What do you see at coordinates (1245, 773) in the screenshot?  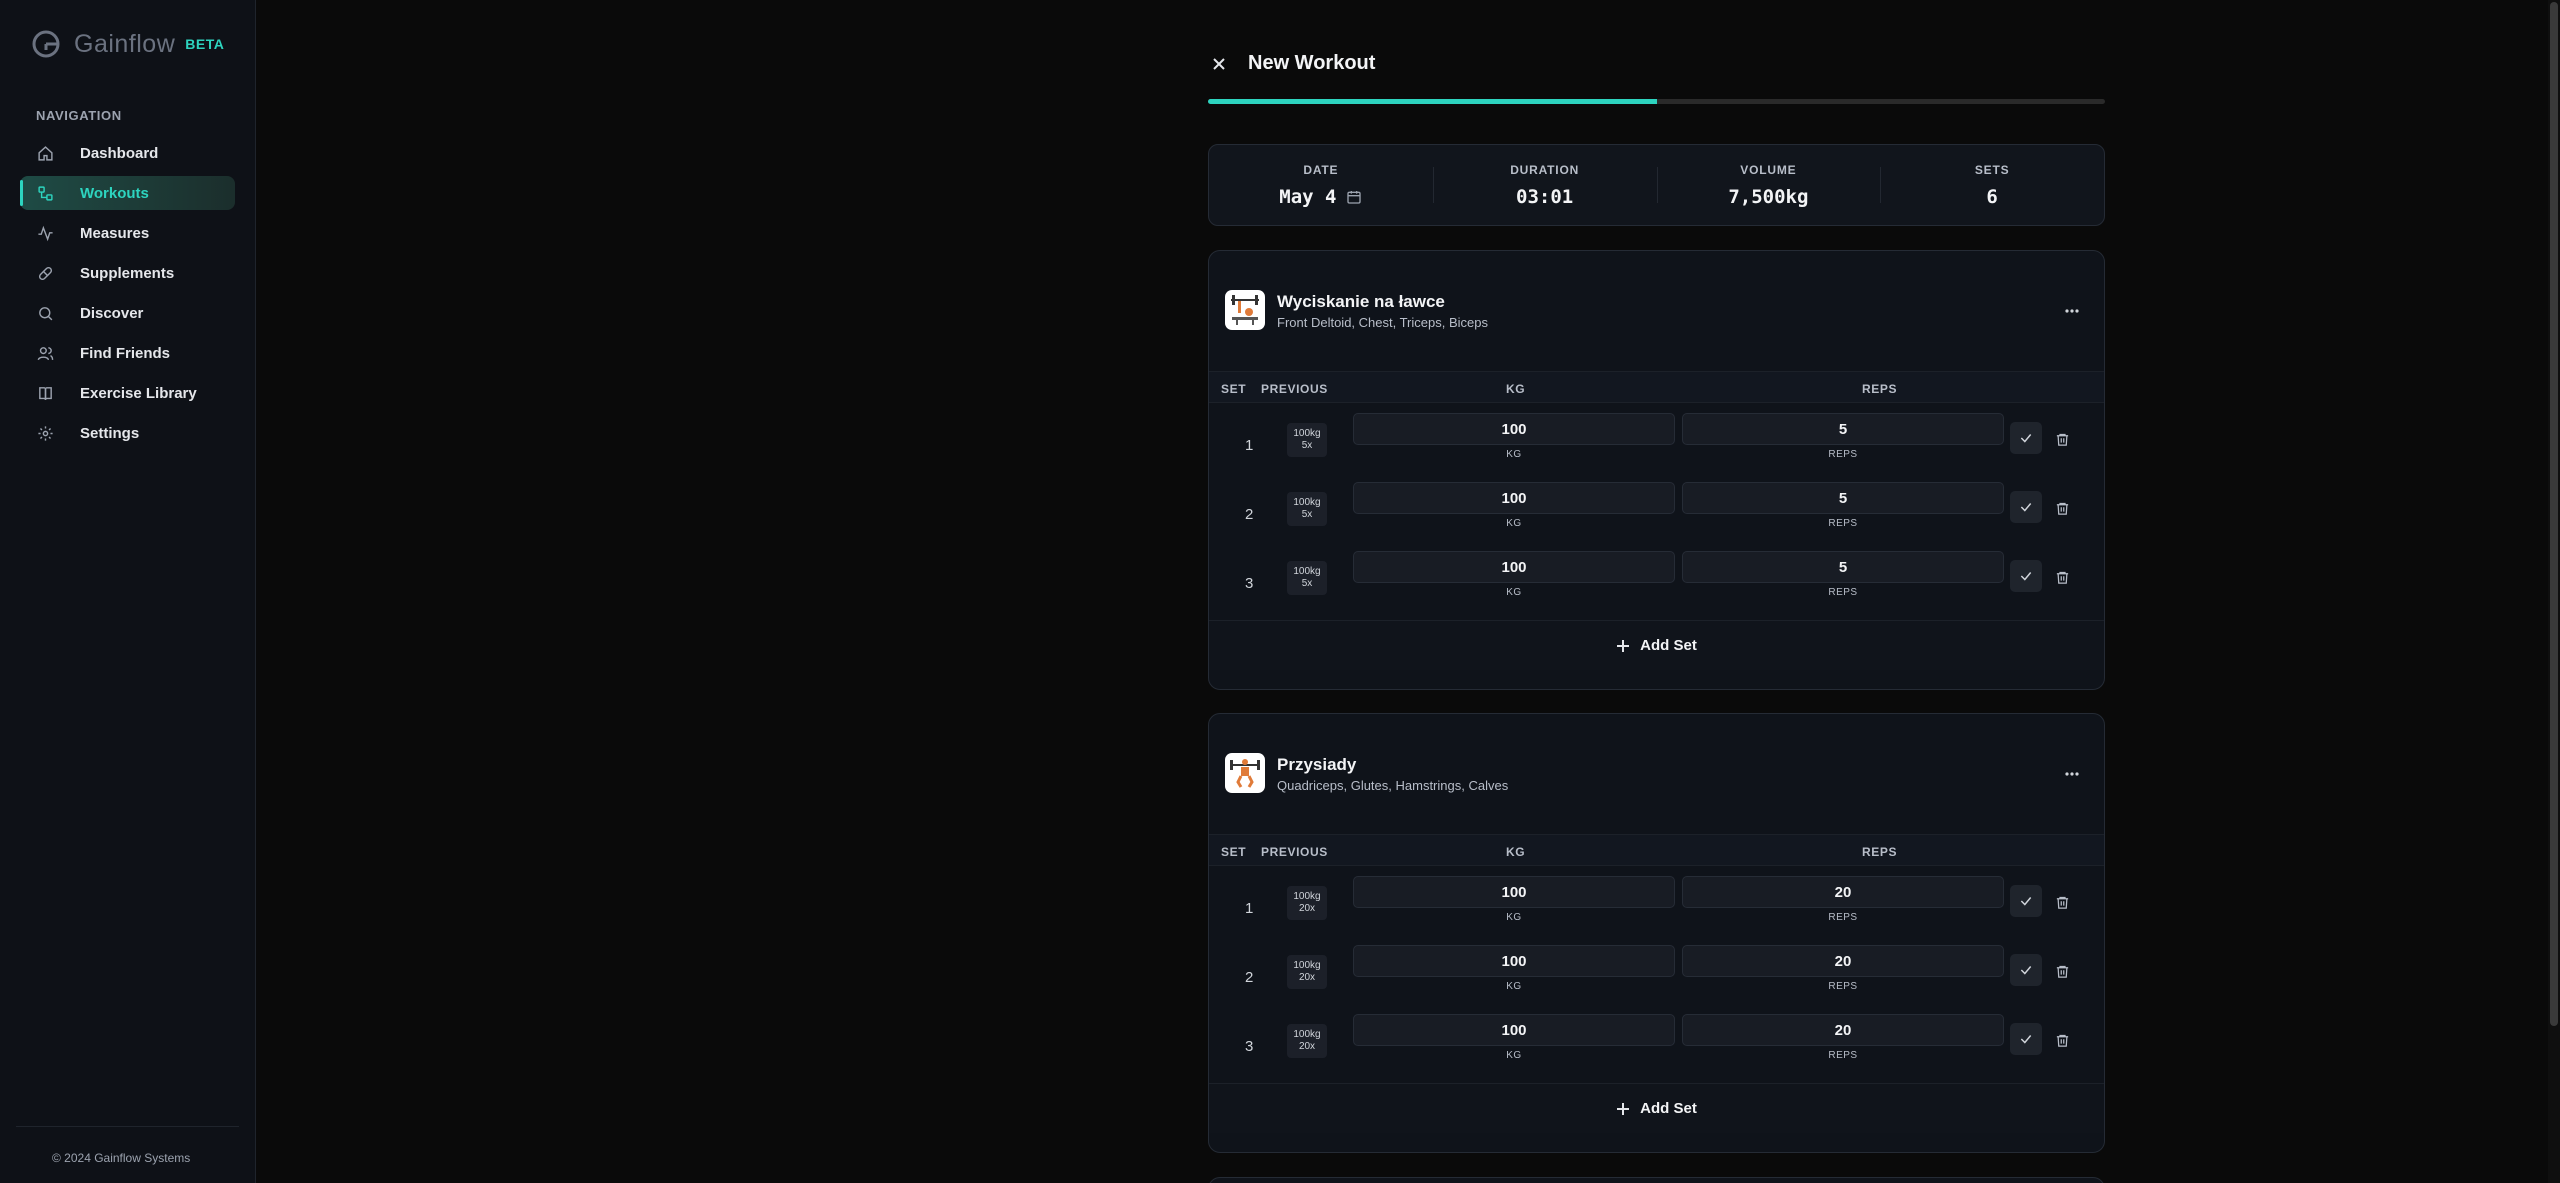 I see `exercise-thumbnail` at bounding box center [1245, 773].